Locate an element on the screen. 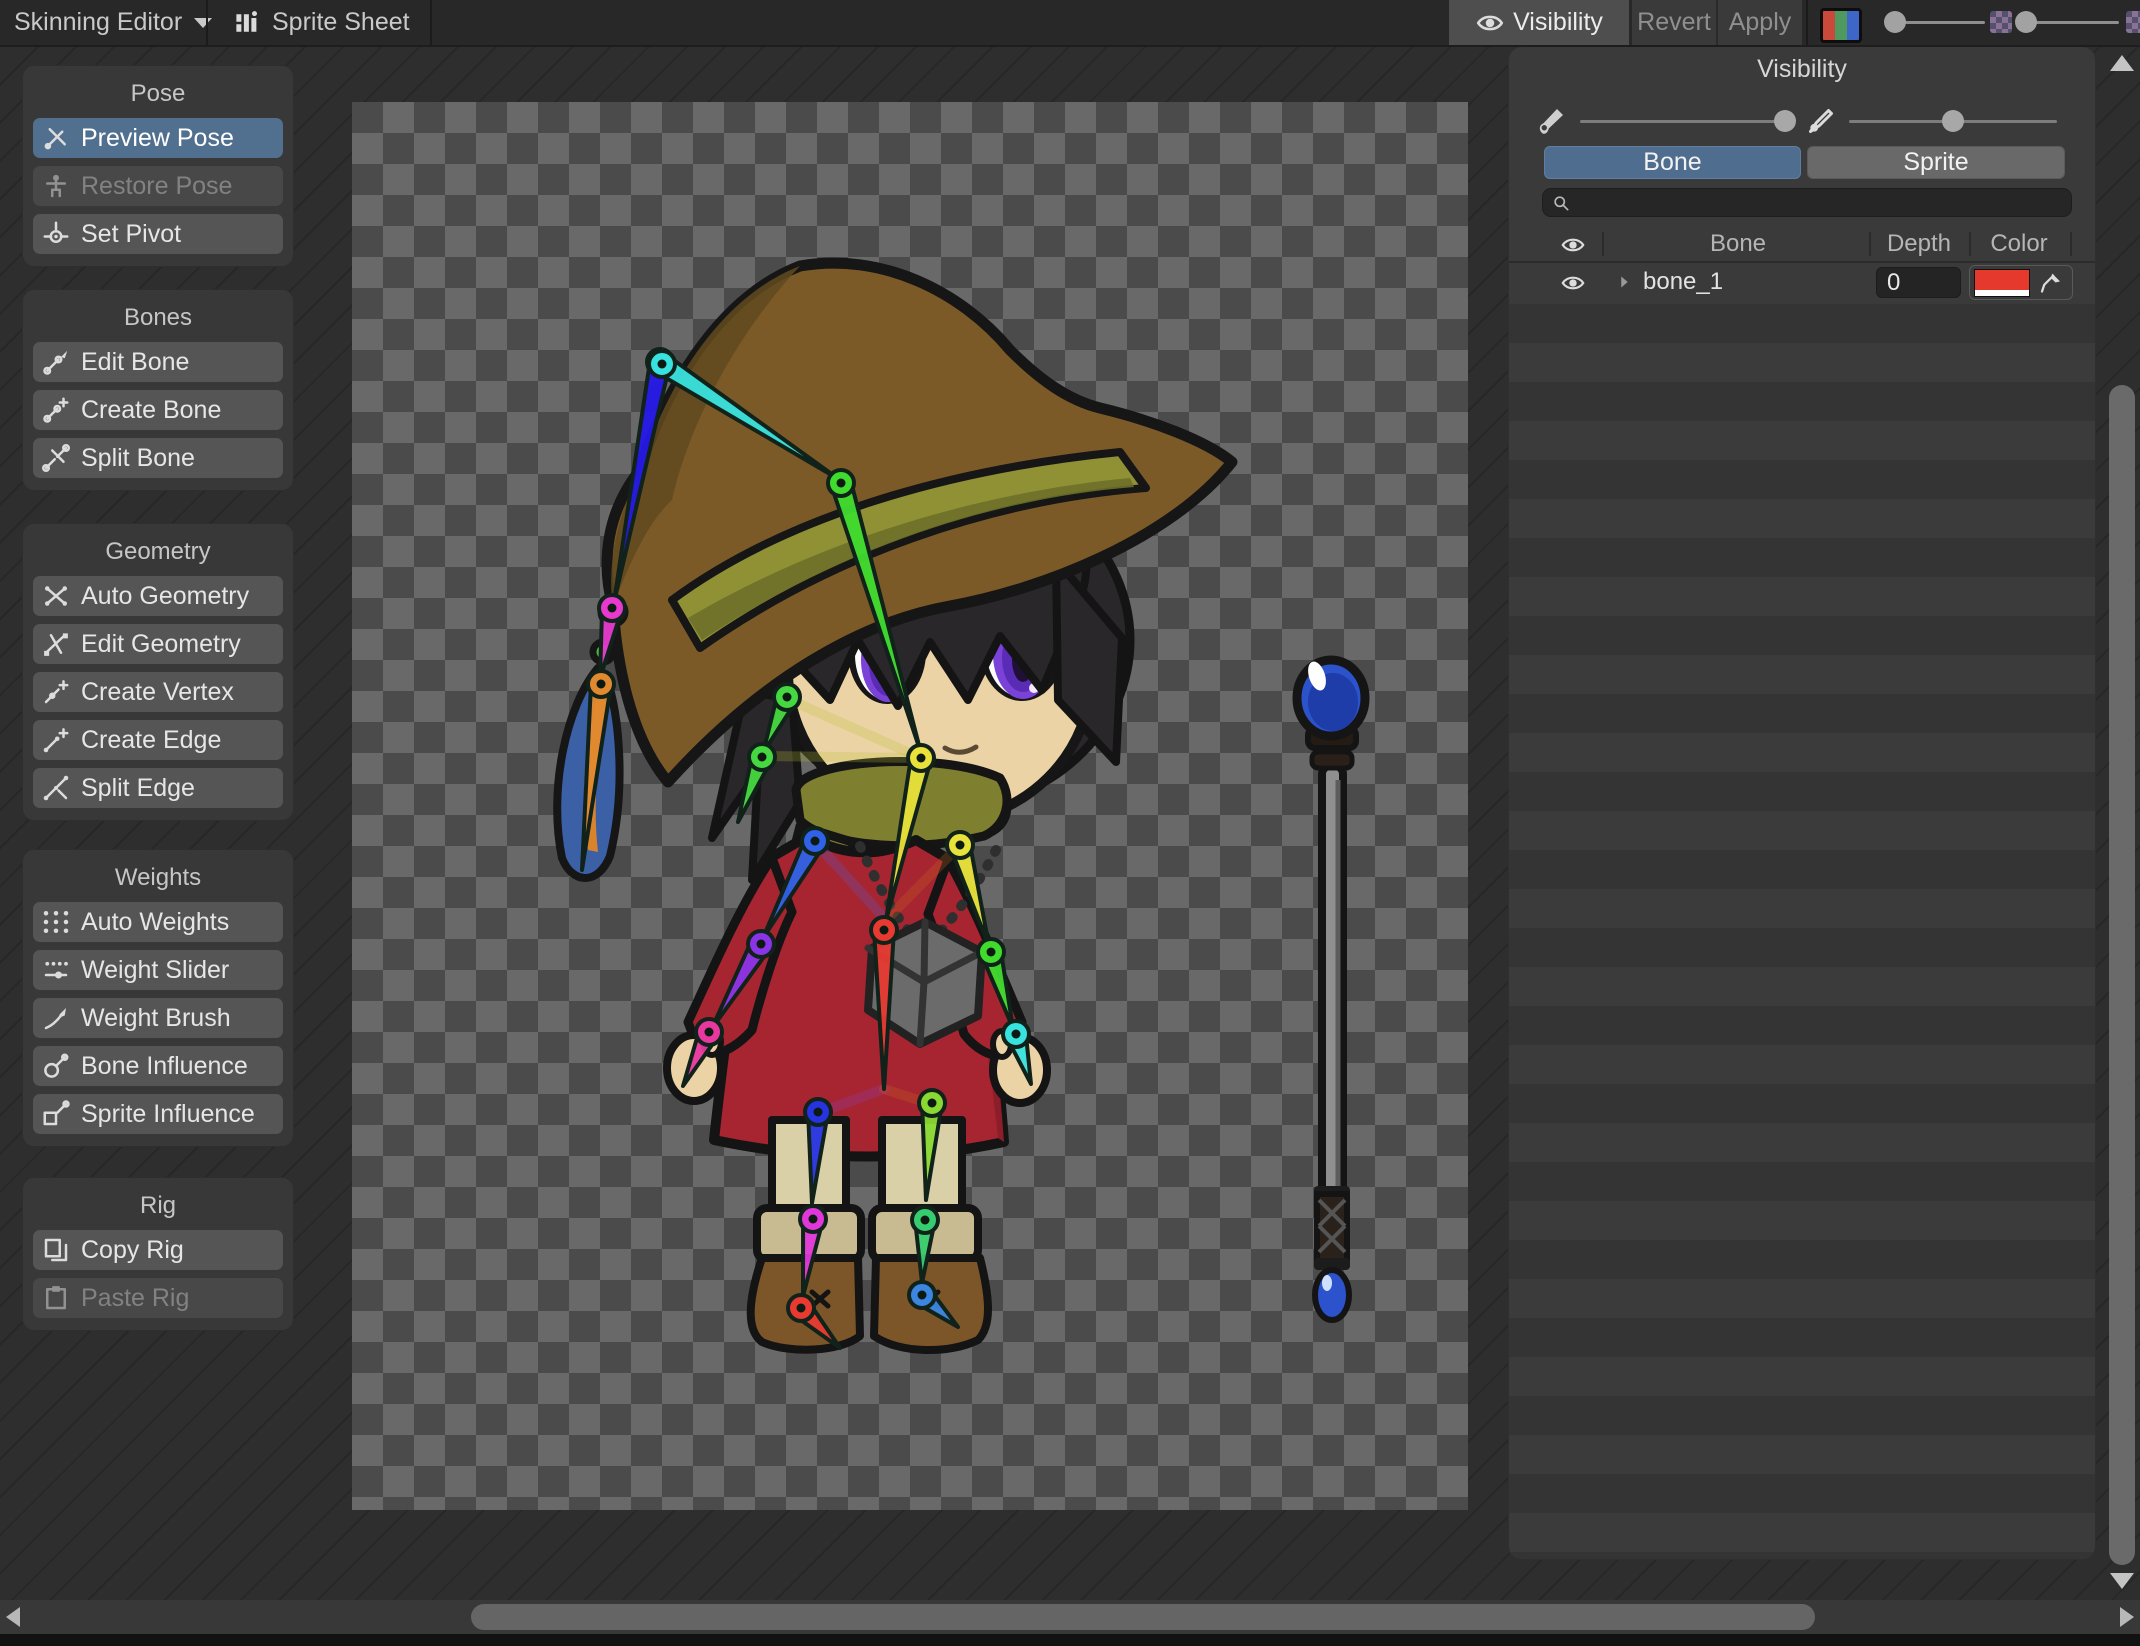 This screenshot has height=1646, width=2140. tool-button-split-edge: Split Edge is located at coordinates (158, 788).